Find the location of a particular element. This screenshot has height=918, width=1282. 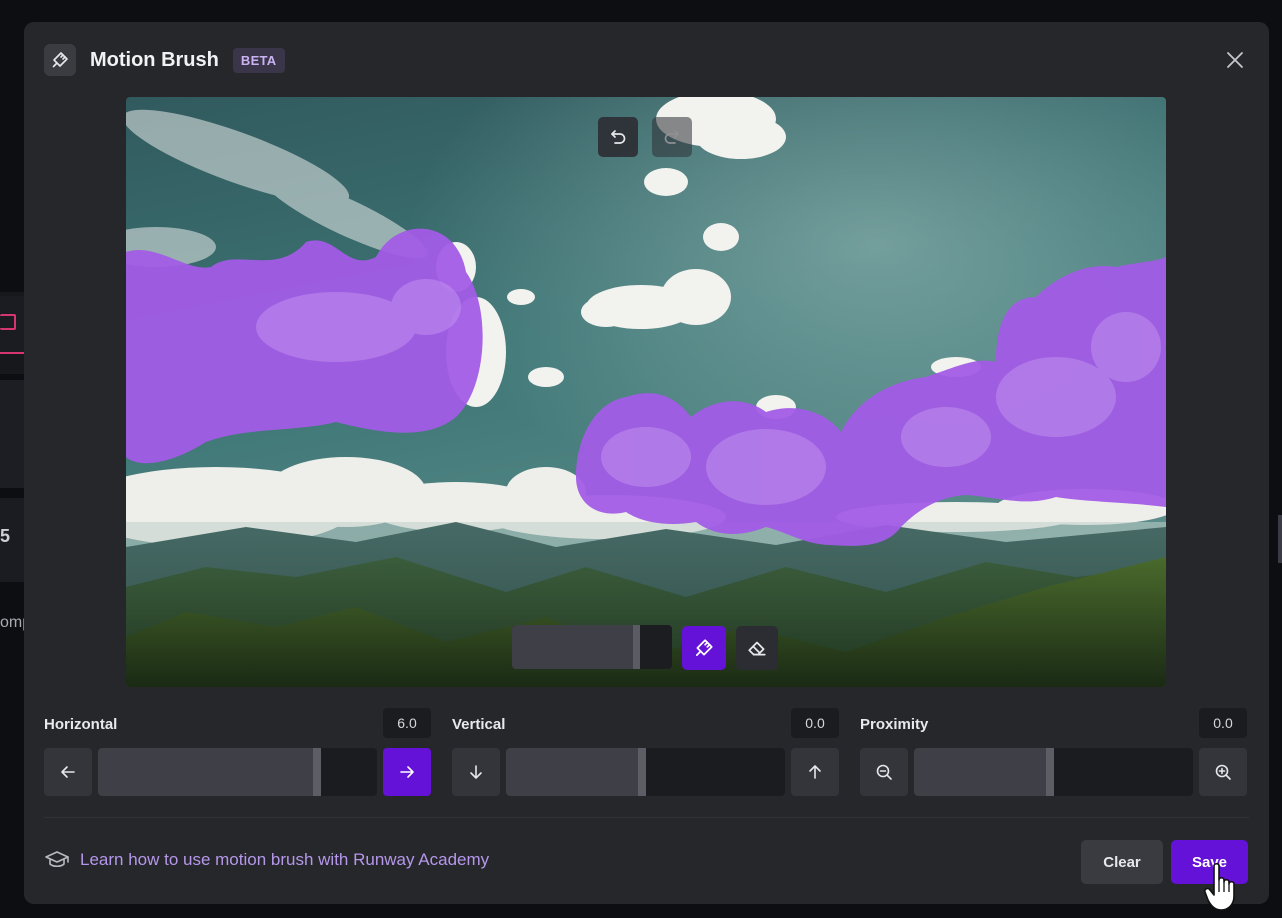

background-edge is located at coordinates (1280, 539).